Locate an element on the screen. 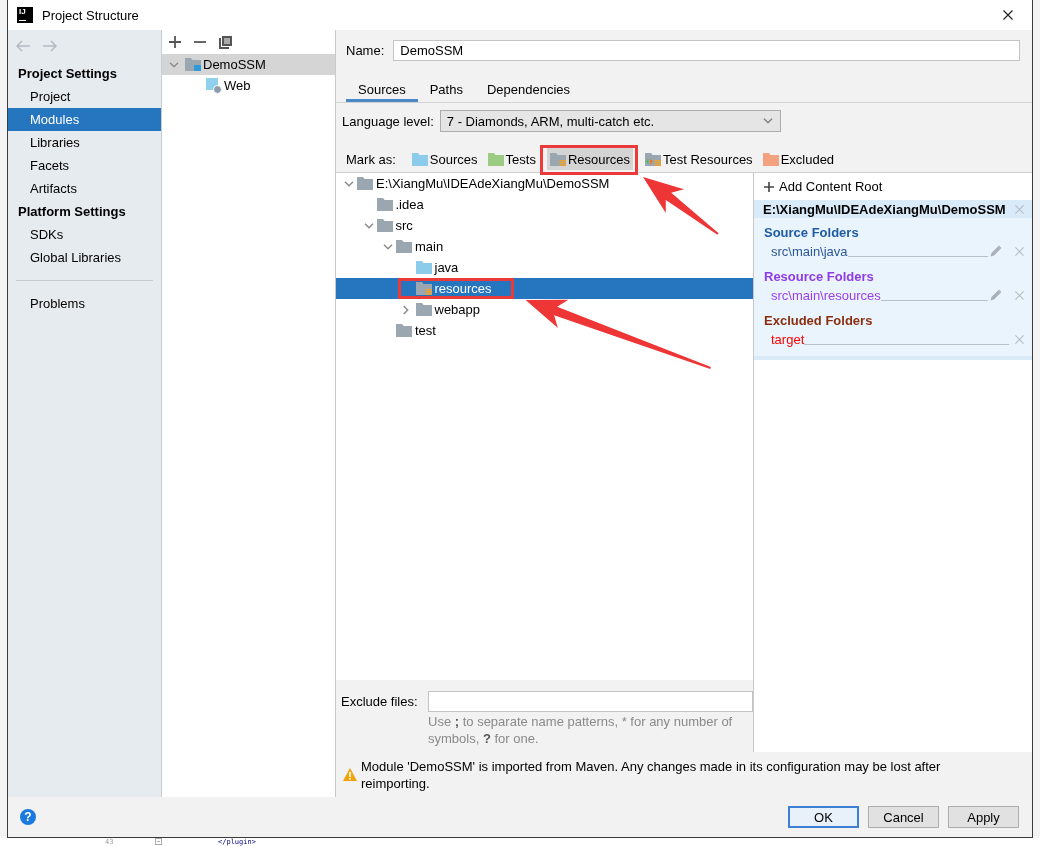 This screenshot has width=1040, height=846. name-field: DemoSSM is located at coordinates (706, 50).